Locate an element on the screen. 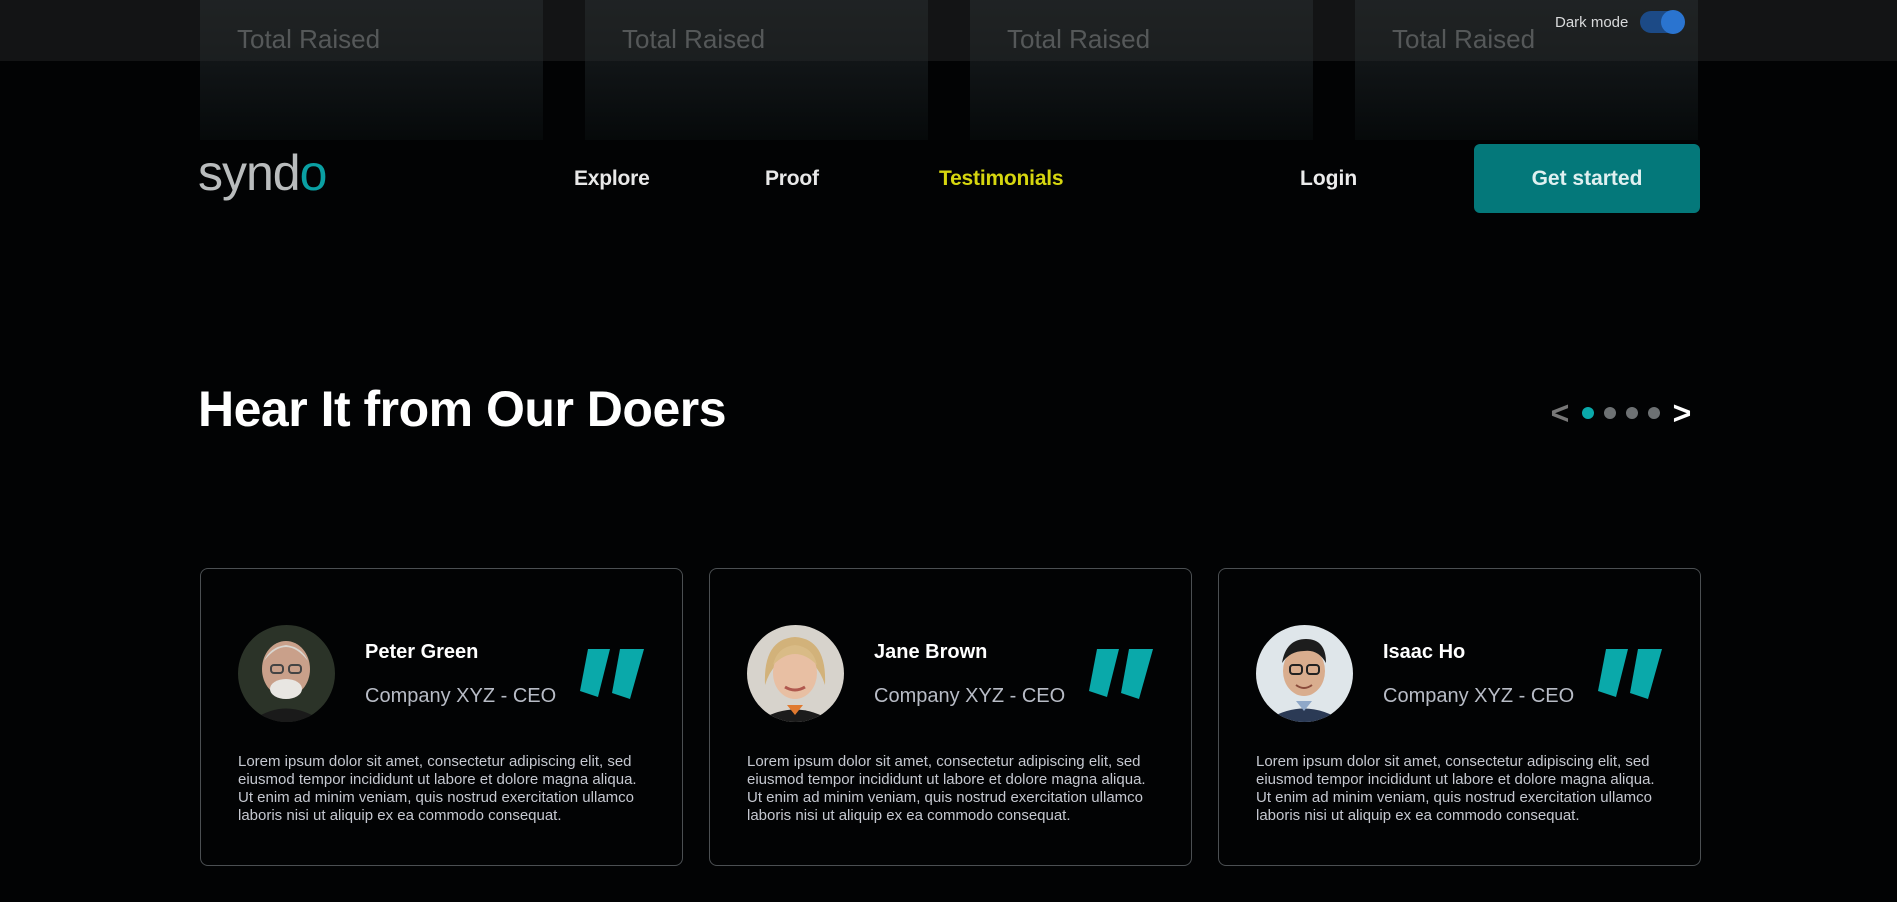  nav-testimonials: Testimonials is located at coordinates (1001, 179).